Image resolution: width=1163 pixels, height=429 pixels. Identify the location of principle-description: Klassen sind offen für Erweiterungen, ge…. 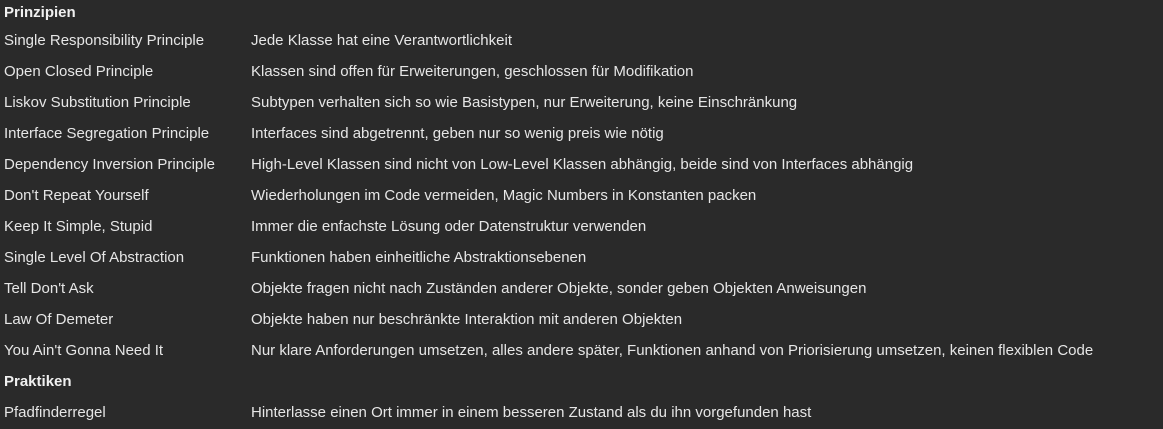
(472, 71).